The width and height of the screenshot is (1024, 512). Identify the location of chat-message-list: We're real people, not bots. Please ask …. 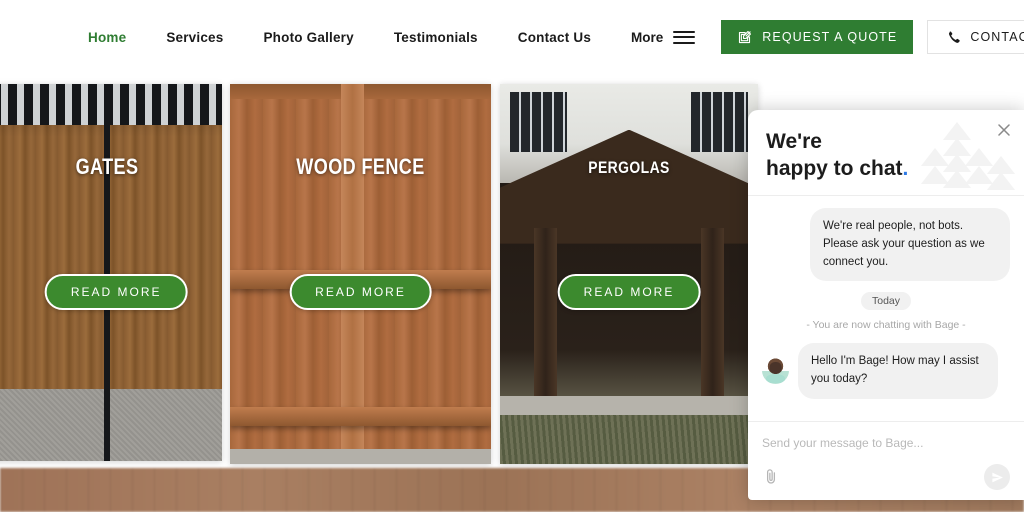
(886, 308).